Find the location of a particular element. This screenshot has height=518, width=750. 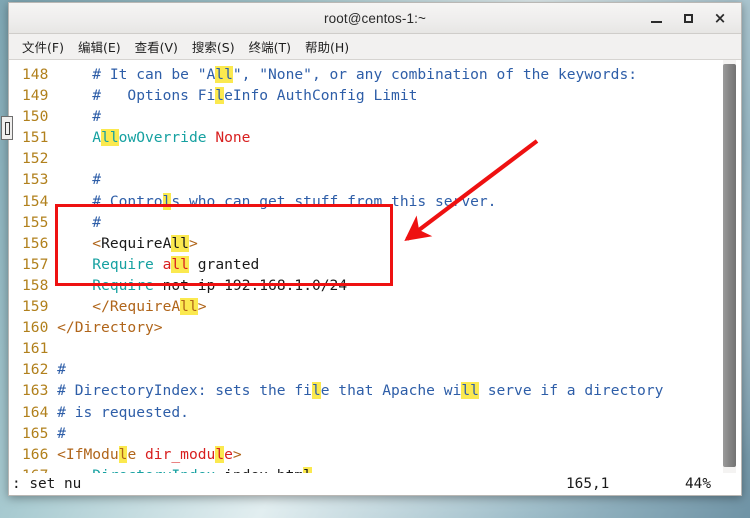

line-number: 160 is located at coordinates (35, 328).